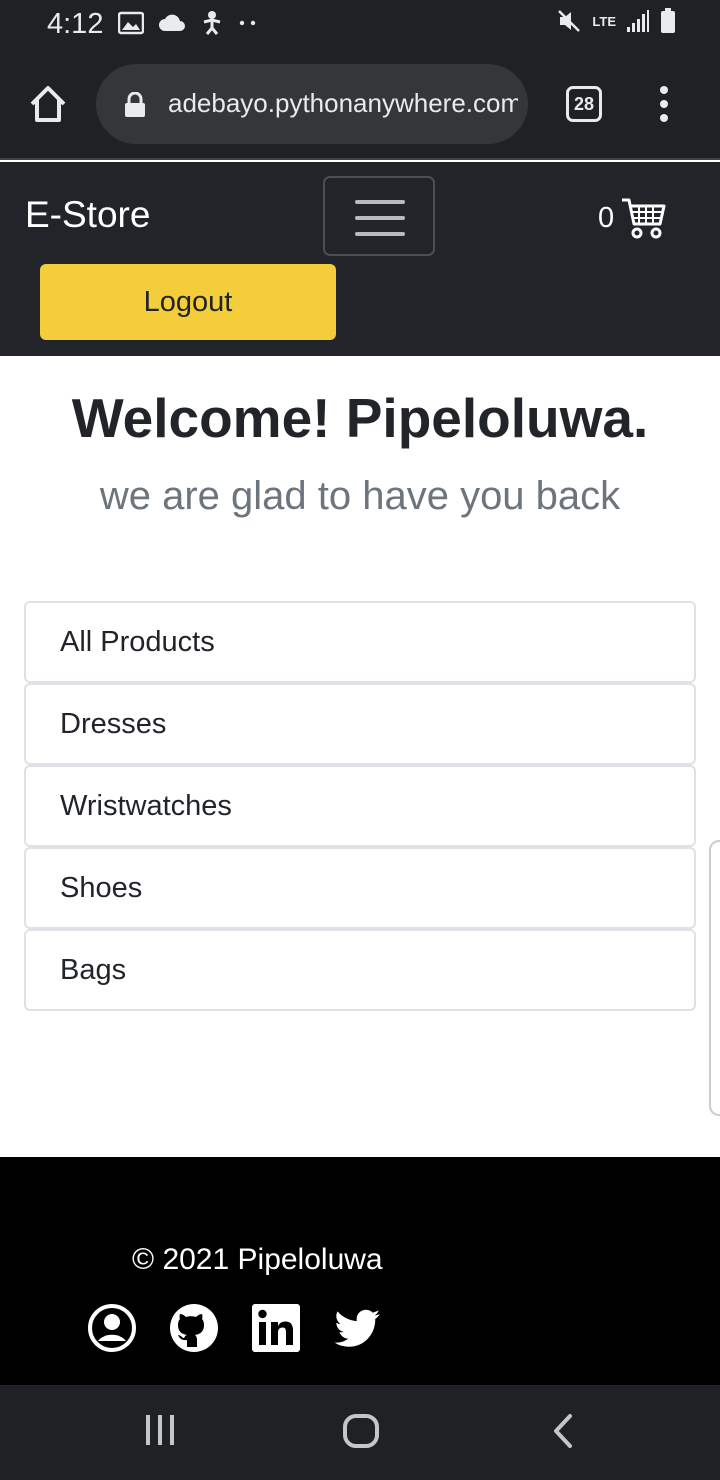  What do you see at coordinates (48, 104) in the screenshot?
I see `home-icon` at bounding box center [48, 104].